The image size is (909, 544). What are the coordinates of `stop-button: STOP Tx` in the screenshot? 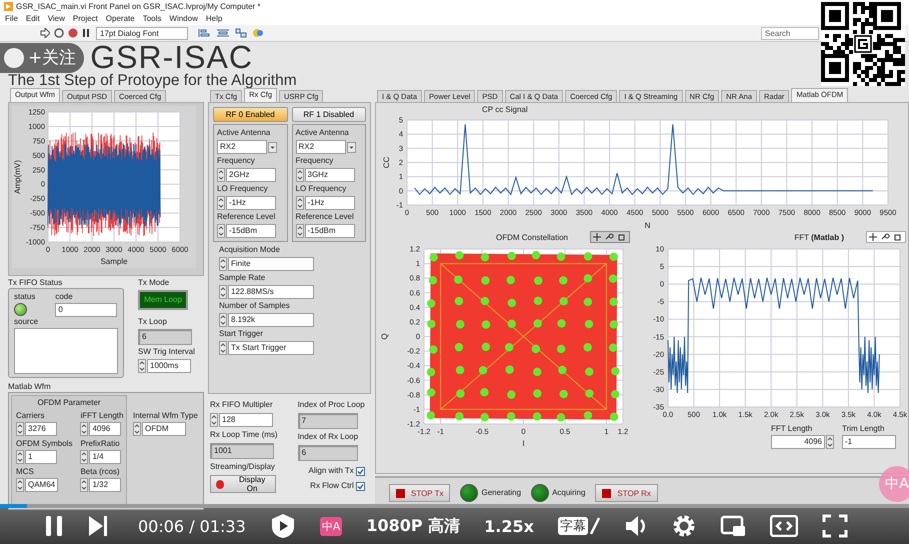 It's located at (419, 493).